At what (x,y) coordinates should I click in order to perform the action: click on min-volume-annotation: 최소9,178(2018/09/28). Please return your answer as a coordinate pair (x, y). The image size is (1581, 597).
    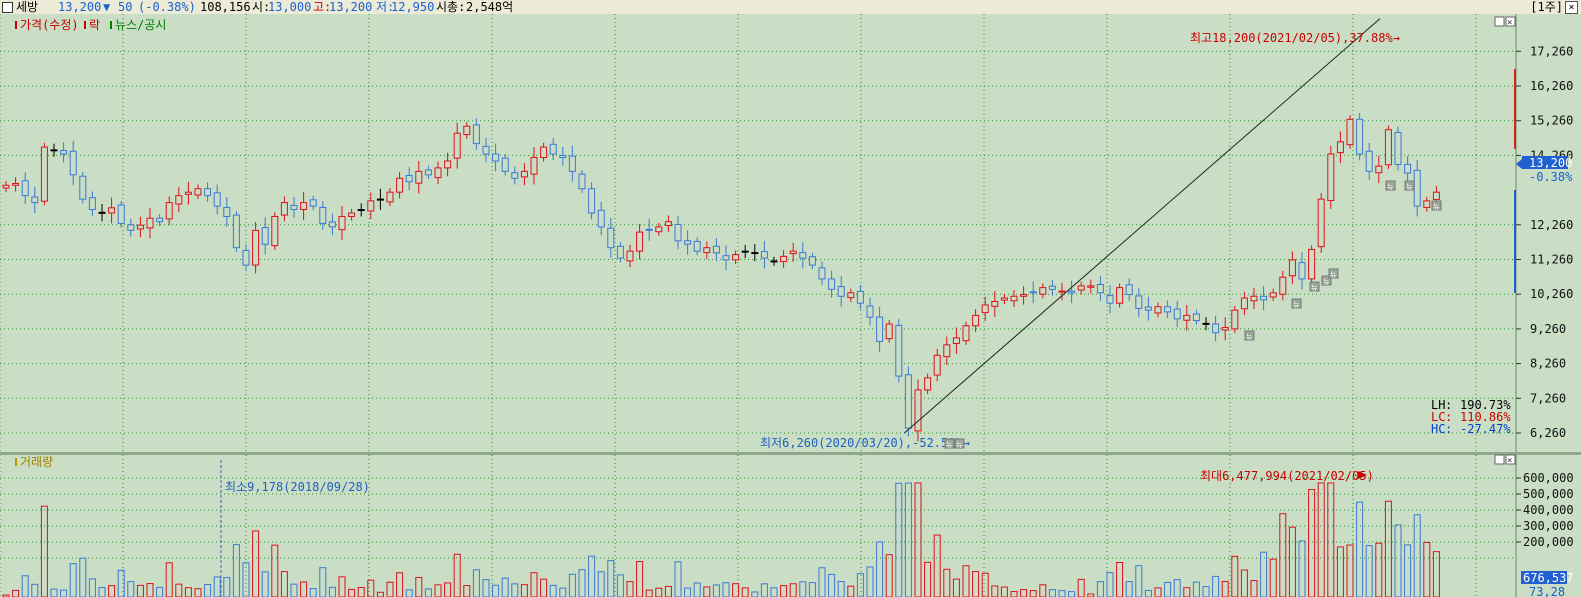
    Looking at the image, I should click on (297, 487).